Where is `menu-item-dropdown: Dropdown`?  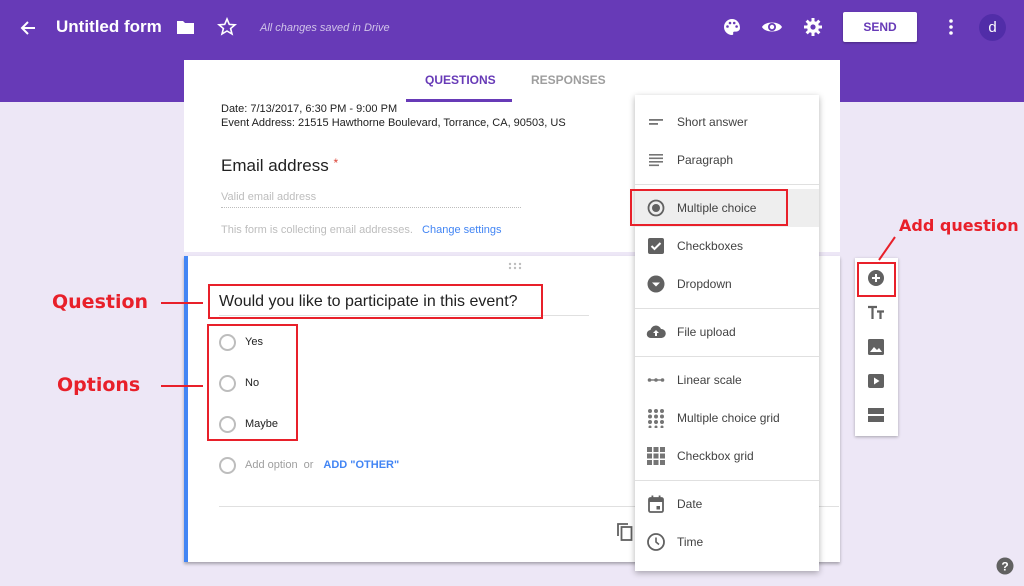
menu-item-dropdown: Dropdown is located at coordinates (727, 284).